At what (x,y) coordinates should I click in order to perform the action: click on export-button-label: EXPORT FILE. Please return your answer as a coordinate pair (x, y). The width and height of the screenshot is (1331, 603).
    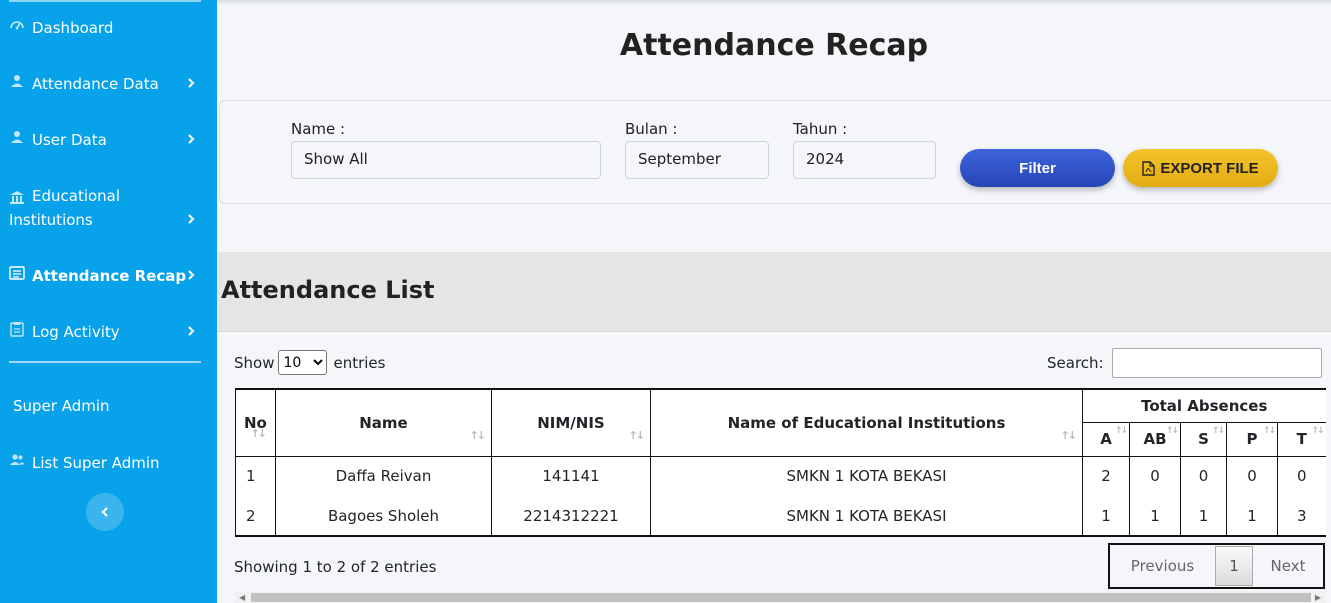
    Looking at the image, I should click on (1209, 168).